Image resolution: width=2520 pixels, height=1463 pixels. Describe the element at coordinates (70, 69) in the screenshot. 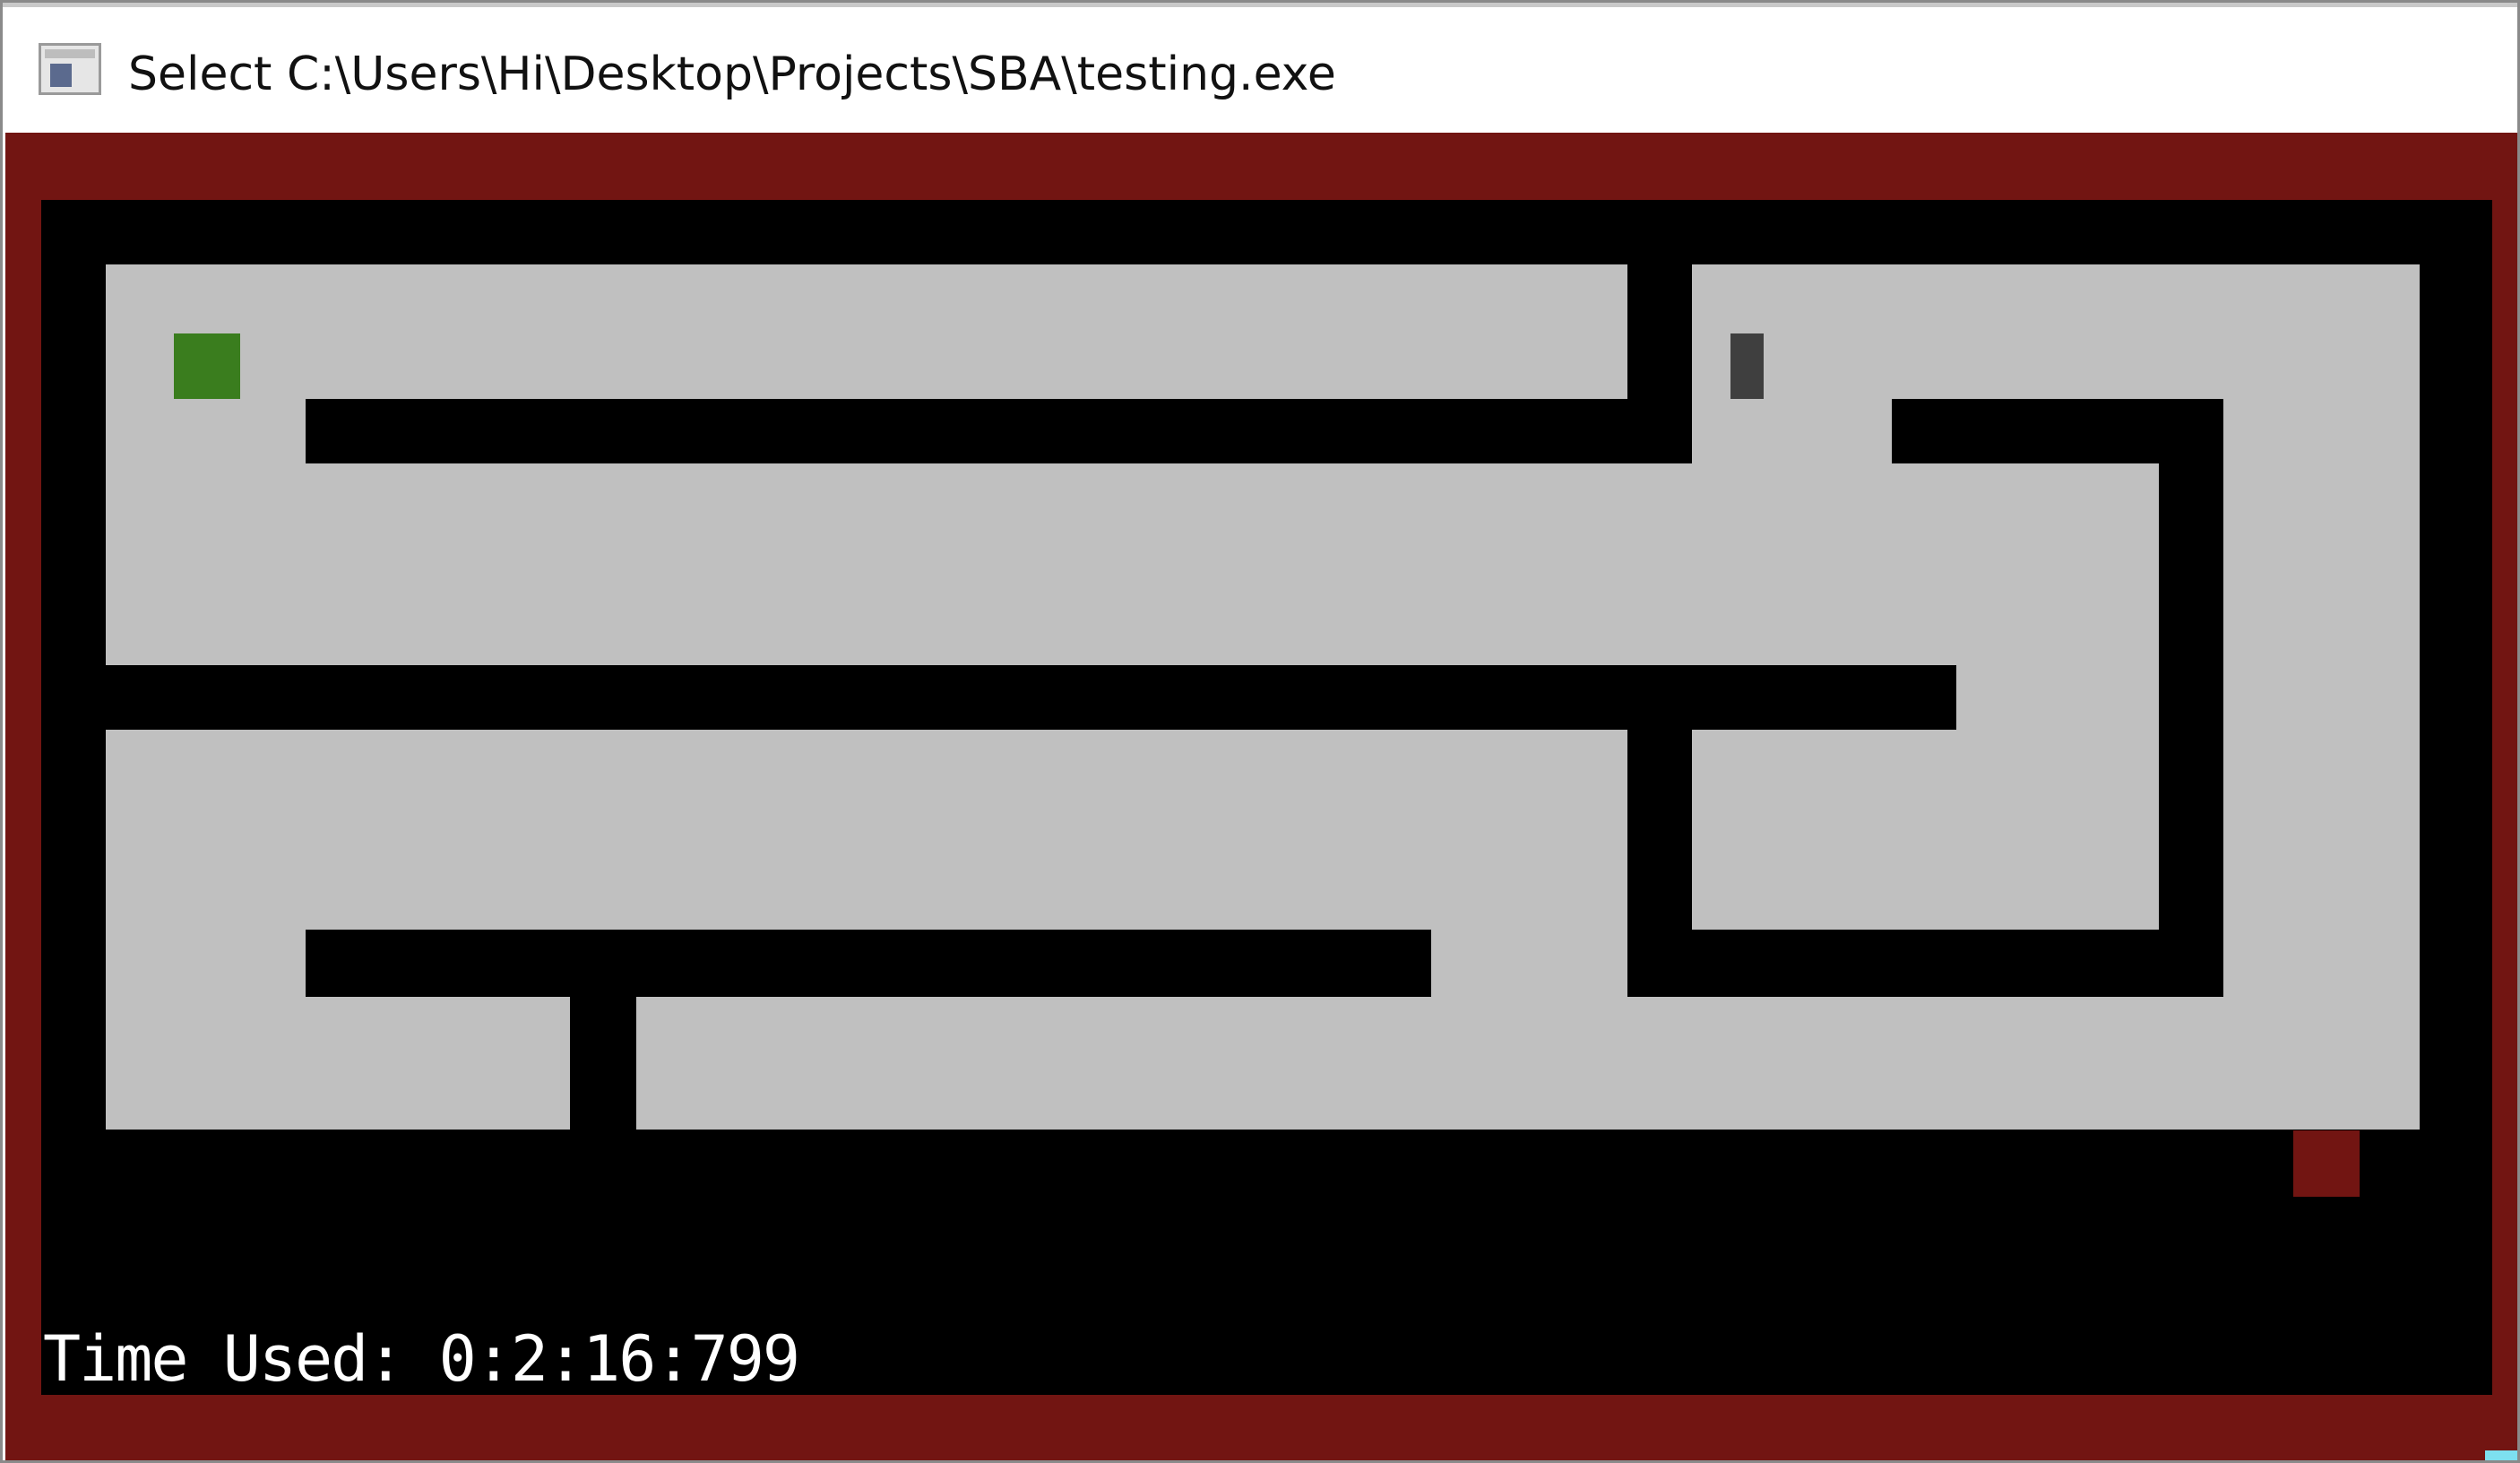

I see `console-app-icon` at that location.